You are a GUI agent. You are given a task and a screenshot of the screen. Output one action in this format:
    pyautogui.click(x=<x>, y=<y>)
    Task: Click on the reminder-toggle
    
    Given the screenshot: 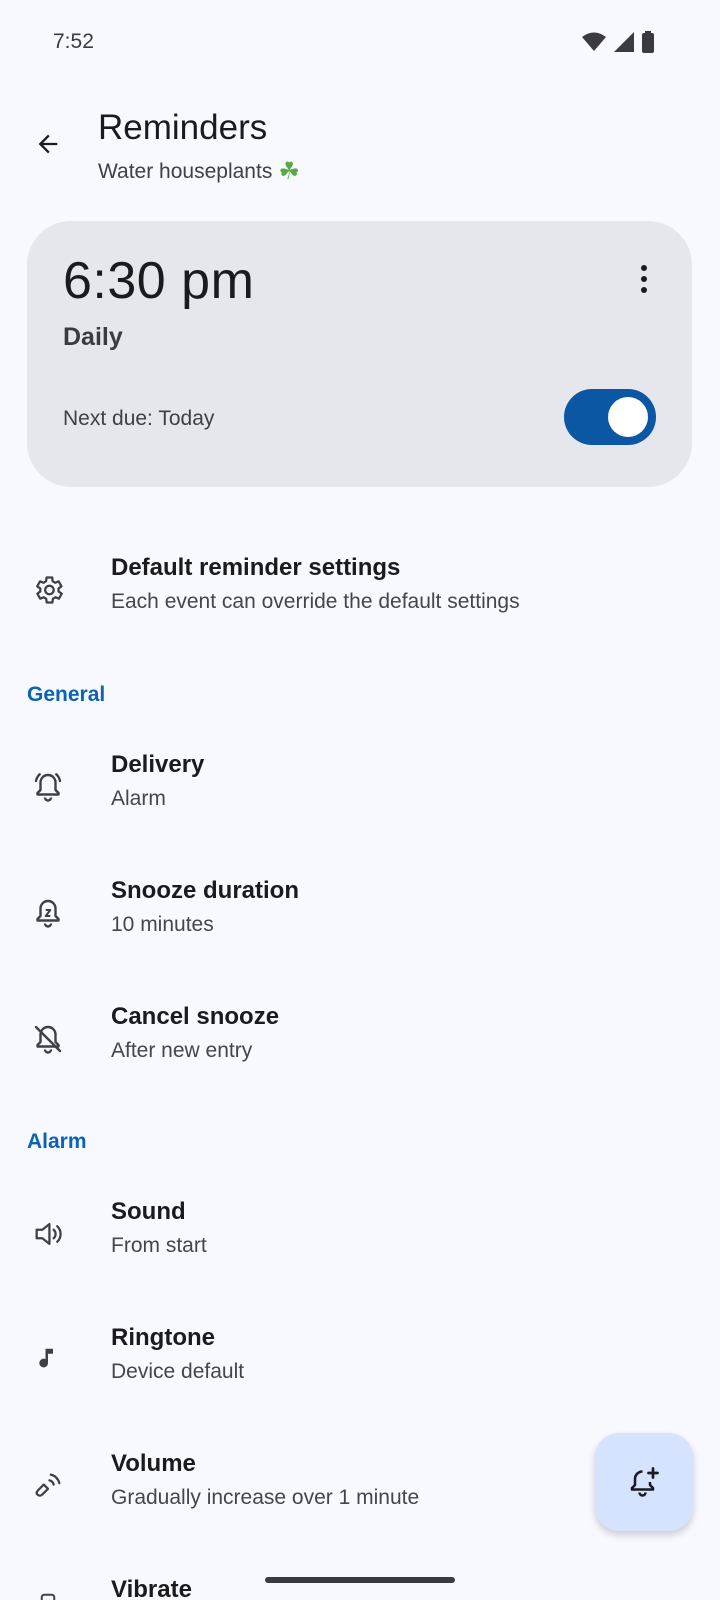 What is the action you would take?
    pyautogui.click(x=610, y=417)
    